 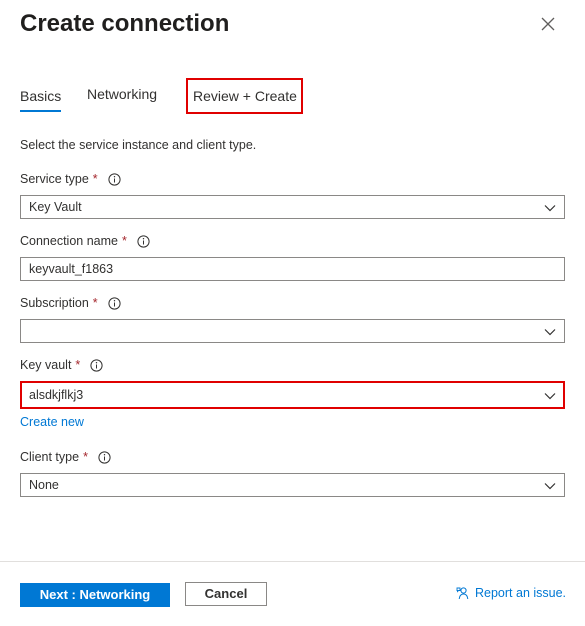 I want to click on connection-name-label-text: Connection name, so click(x=69, y=241).